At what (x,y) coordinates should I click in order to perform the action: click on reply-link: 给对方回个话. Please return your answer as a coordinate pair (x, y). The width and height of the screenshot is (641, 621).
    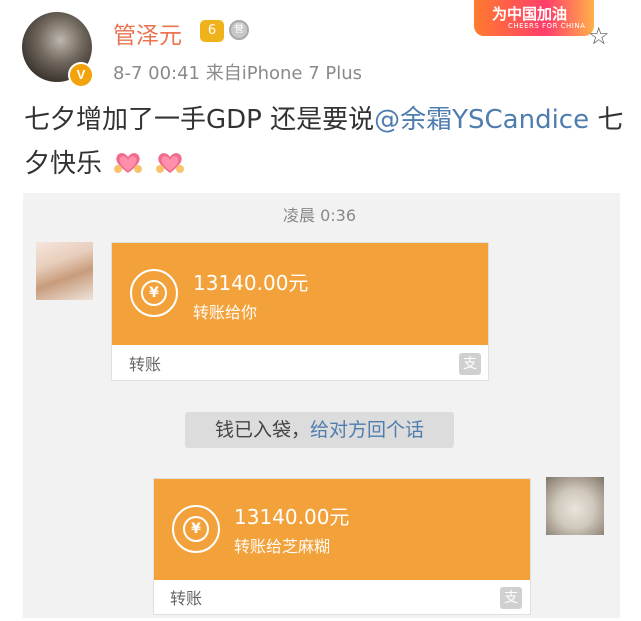
    Looking at the image, I should click on (367, 430).